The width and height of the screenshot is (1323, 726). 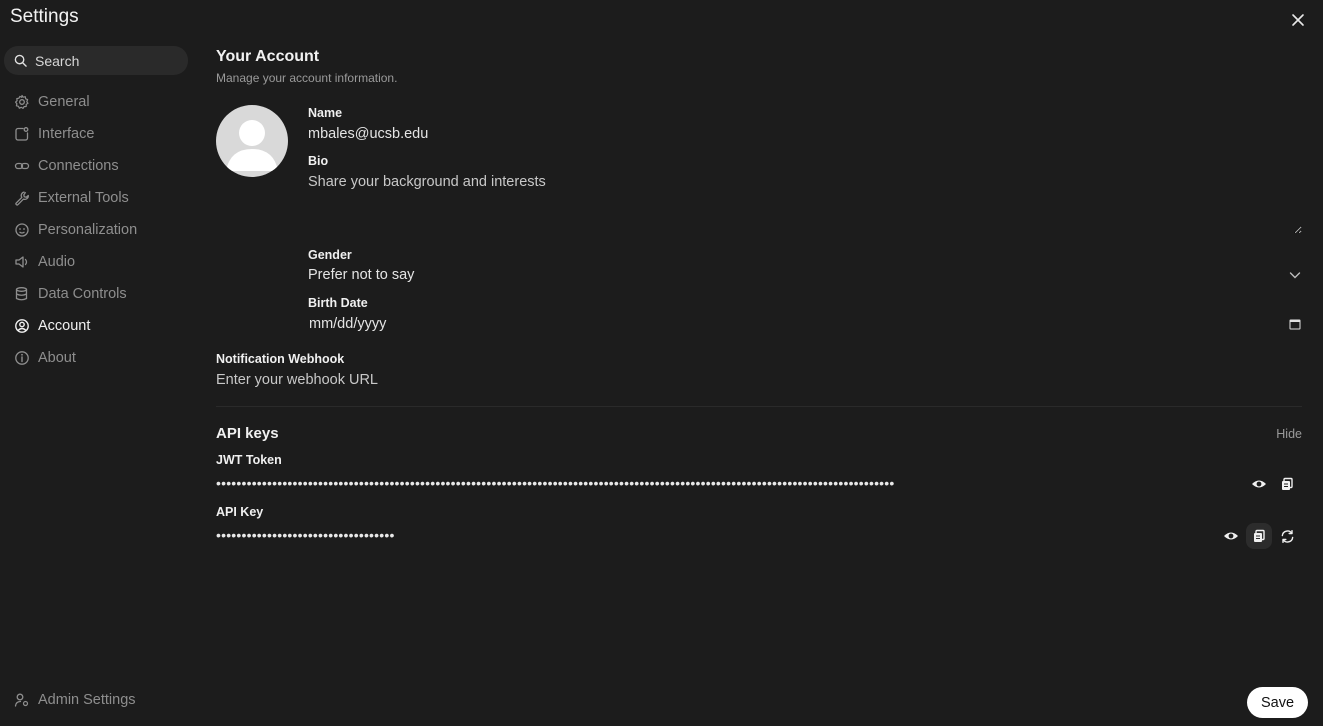 I want to click on default-avatar-icon, so click(x=252, y=145).